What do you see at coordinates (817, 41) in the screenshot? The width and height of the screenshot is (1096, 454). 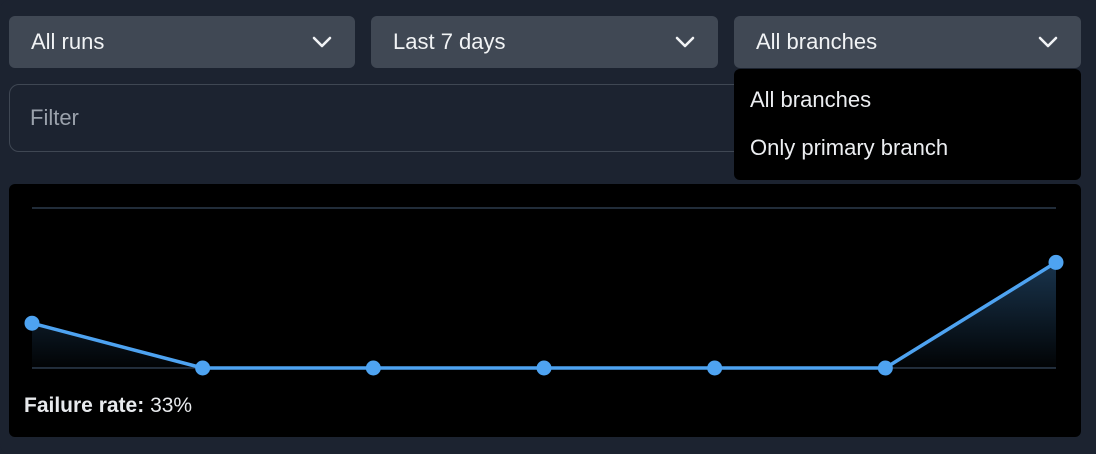 I see `branches-select-value: All branches` at bounding box center [817, 41].